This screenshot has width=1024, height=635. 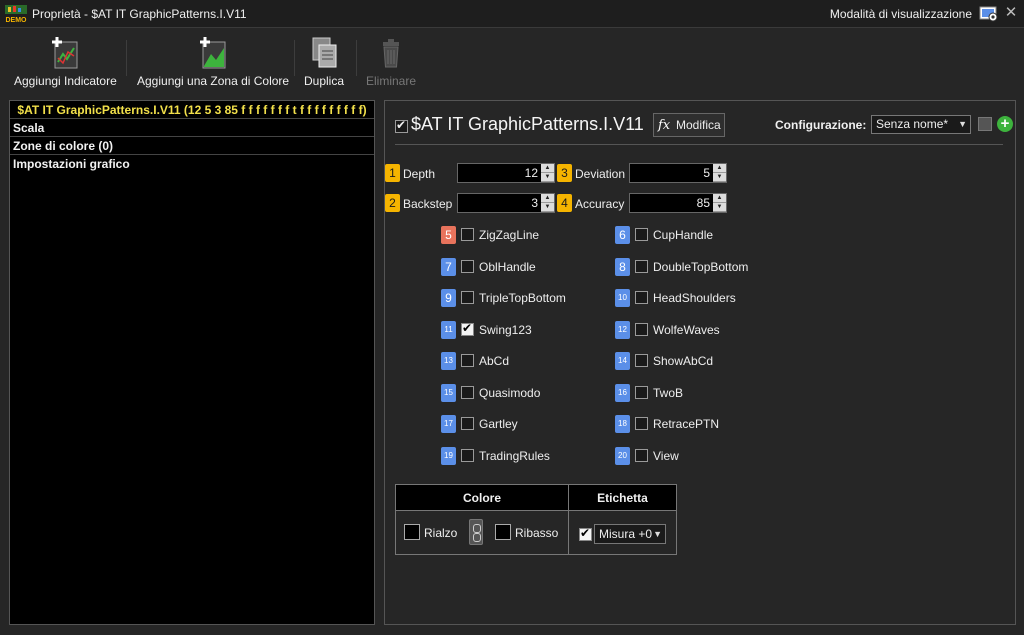 What do you see at coordinates (921, 124) in the screenshot?
I see `config-select: Senza nome* ▼` at bounding box center [921, 124].